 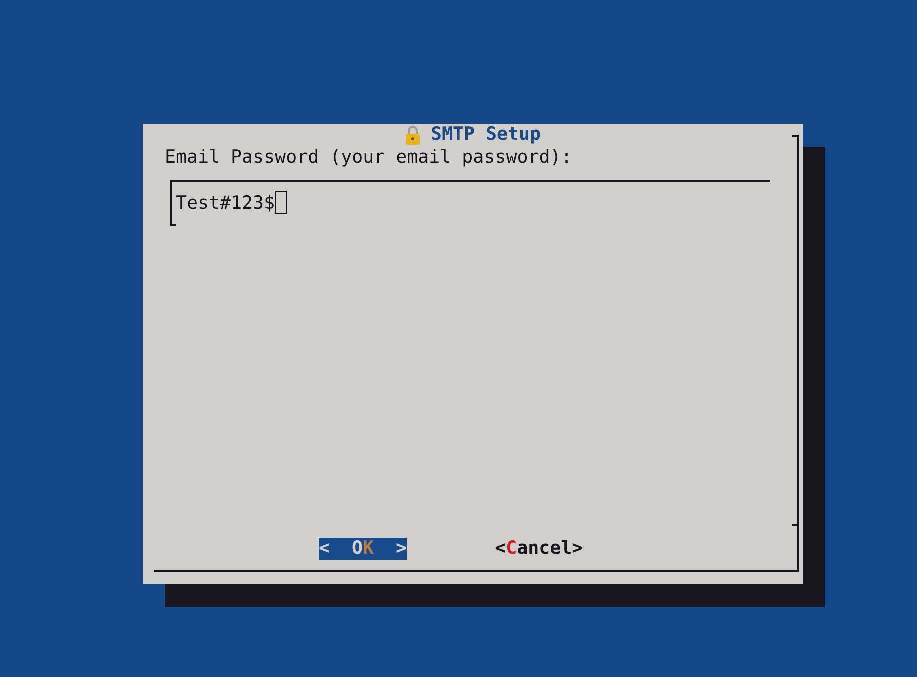 What do you see at coordinates (470, 203) in the screenshot?
I see `password-field: Test#123$` at bounding box center [470, 203].